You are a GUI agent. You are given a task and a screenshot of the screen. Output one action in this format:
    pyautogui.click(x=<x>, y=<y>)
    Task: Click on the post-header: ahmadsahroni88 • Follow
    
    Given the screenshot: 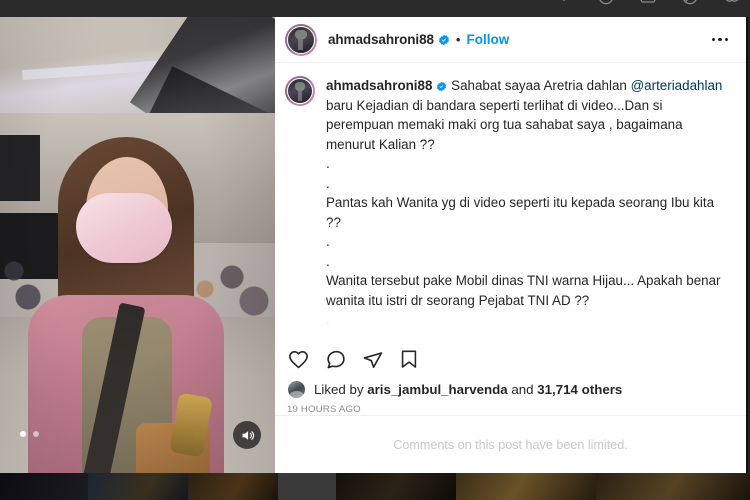 What is the action you would take?
    pyautogui.click(x=510, y=40)
    